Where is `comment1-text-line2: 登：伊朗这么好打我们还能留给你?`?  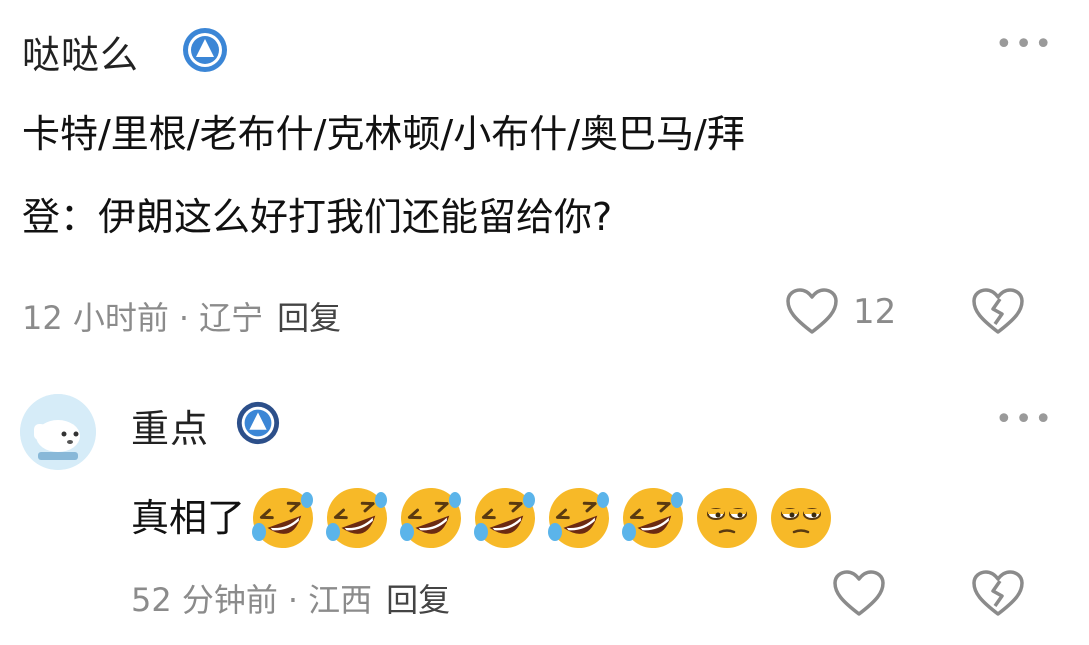 comment1-text-line2: 登：伊朗这么好打我们还能留给你? is located at coordinates (317, 217).